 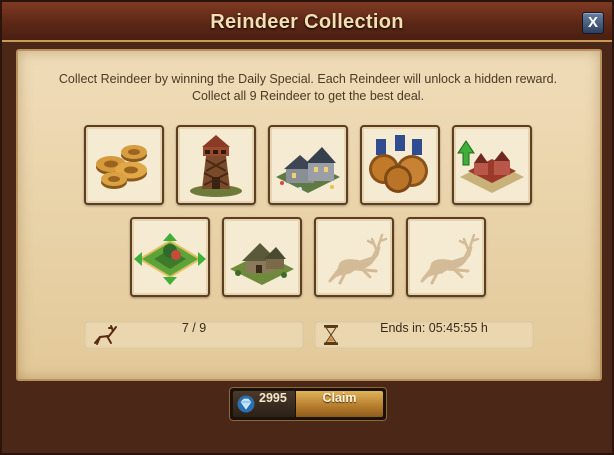 I want to click on claim-button: Claim, so click(x=339, y=404).